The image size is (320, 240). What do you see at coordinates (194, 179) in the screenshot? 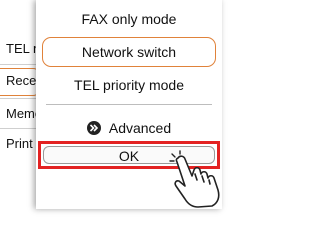
I see `pointing-hand-icon` at bounding box center [194, 179].